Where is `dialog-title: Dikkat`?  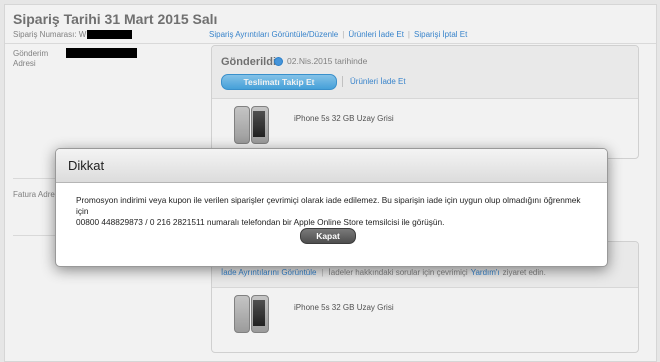 dialog-title: Dikkat is located at coordinates (86, 165).